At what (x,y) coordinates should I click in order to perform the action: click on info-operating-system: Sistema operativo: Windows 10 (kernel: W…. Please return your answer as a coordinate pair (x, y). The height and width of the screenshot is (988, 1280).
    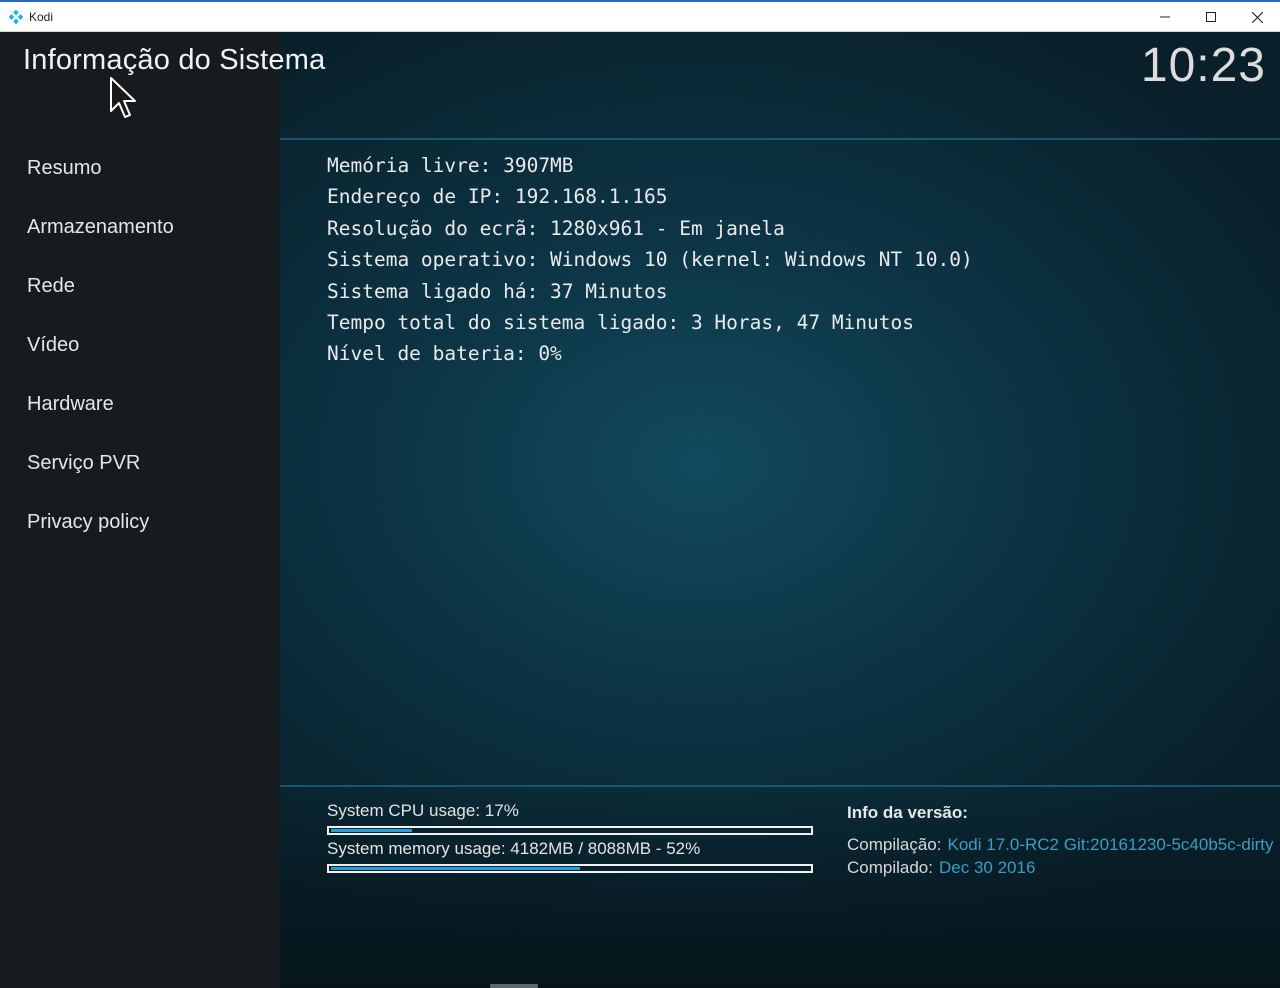
    Looking at the image, I should click on (650, 260).